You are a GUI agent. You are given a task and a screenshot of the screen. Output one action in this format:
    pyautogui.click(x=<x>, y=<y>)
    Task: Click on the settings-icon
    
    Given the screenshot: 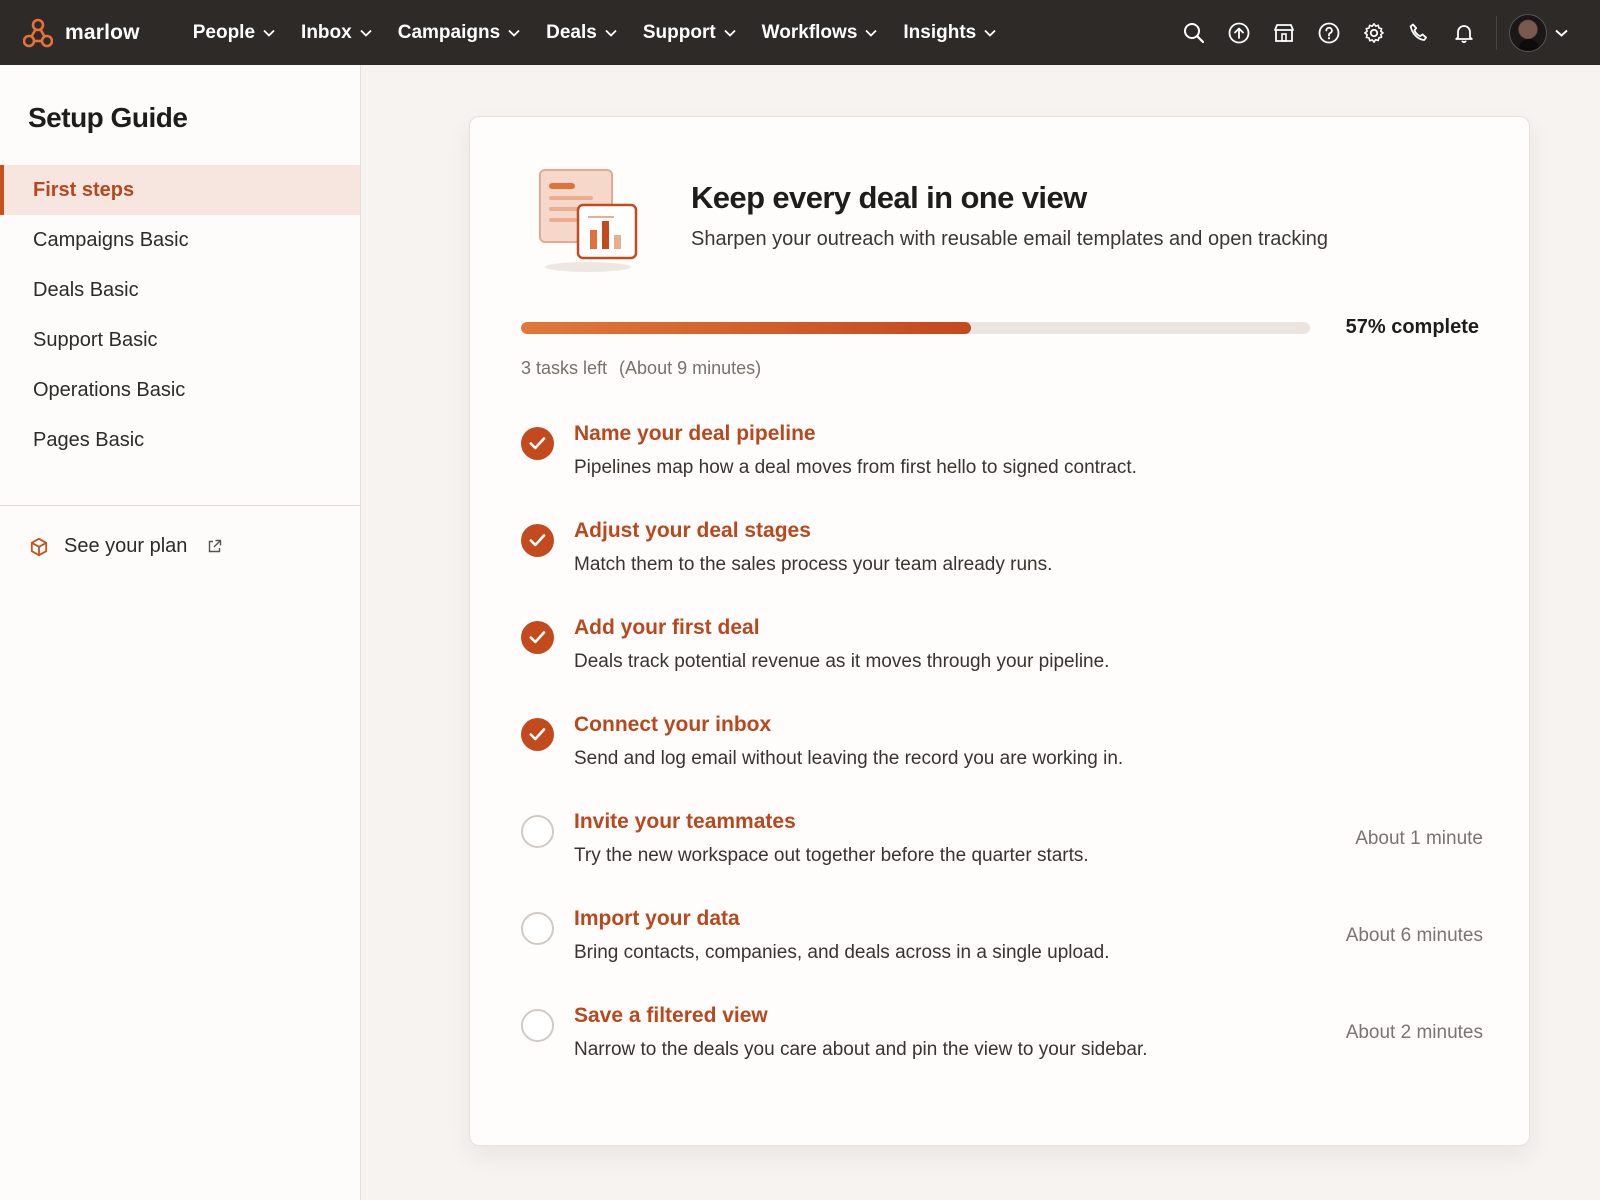 What is the action you would take?
    pyautogui.click(x=1373, y=32)
    